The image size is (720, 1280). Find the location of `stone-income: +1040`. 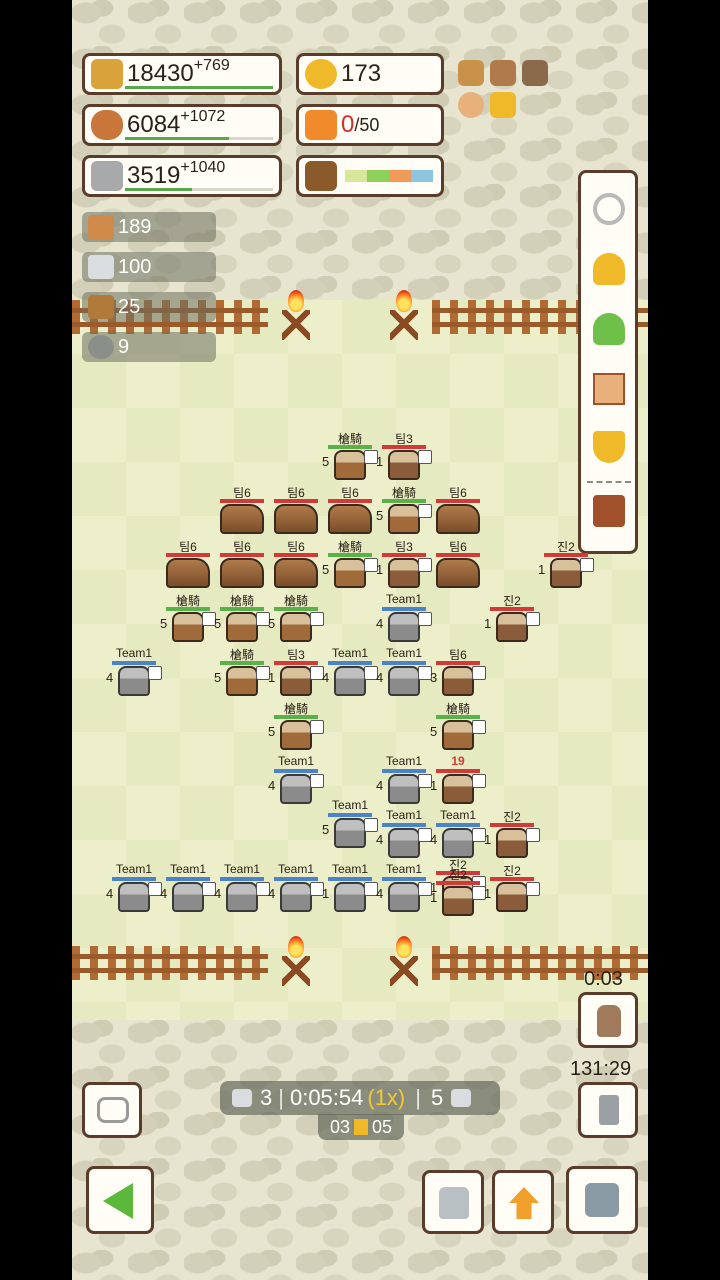

stone-income: +1040 is located at coordinates (203, 167).